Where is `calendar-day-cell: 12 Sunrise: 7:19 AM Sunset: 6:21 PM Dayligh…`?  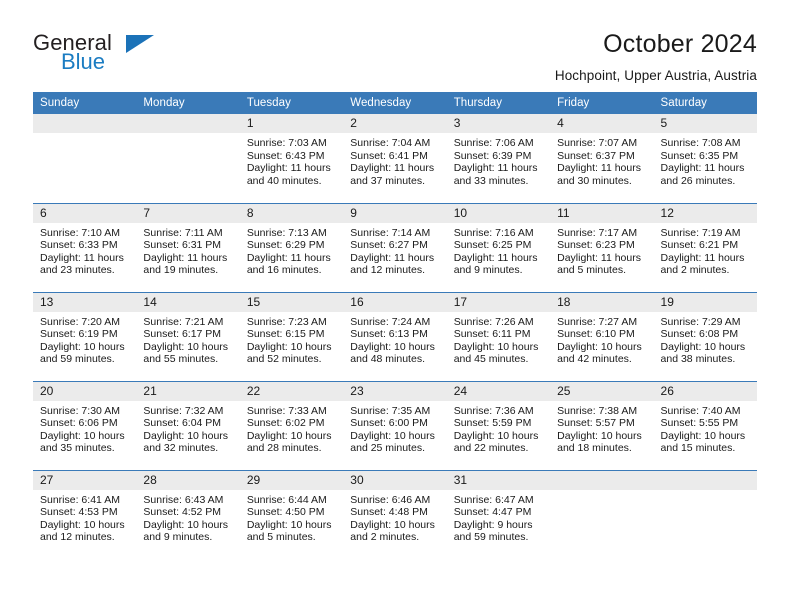 calendar-day-cell: 12 Sunrise: 7:19 AM Sunset: 6:21 PM Dayligh… is located at coordinates (705, 247).